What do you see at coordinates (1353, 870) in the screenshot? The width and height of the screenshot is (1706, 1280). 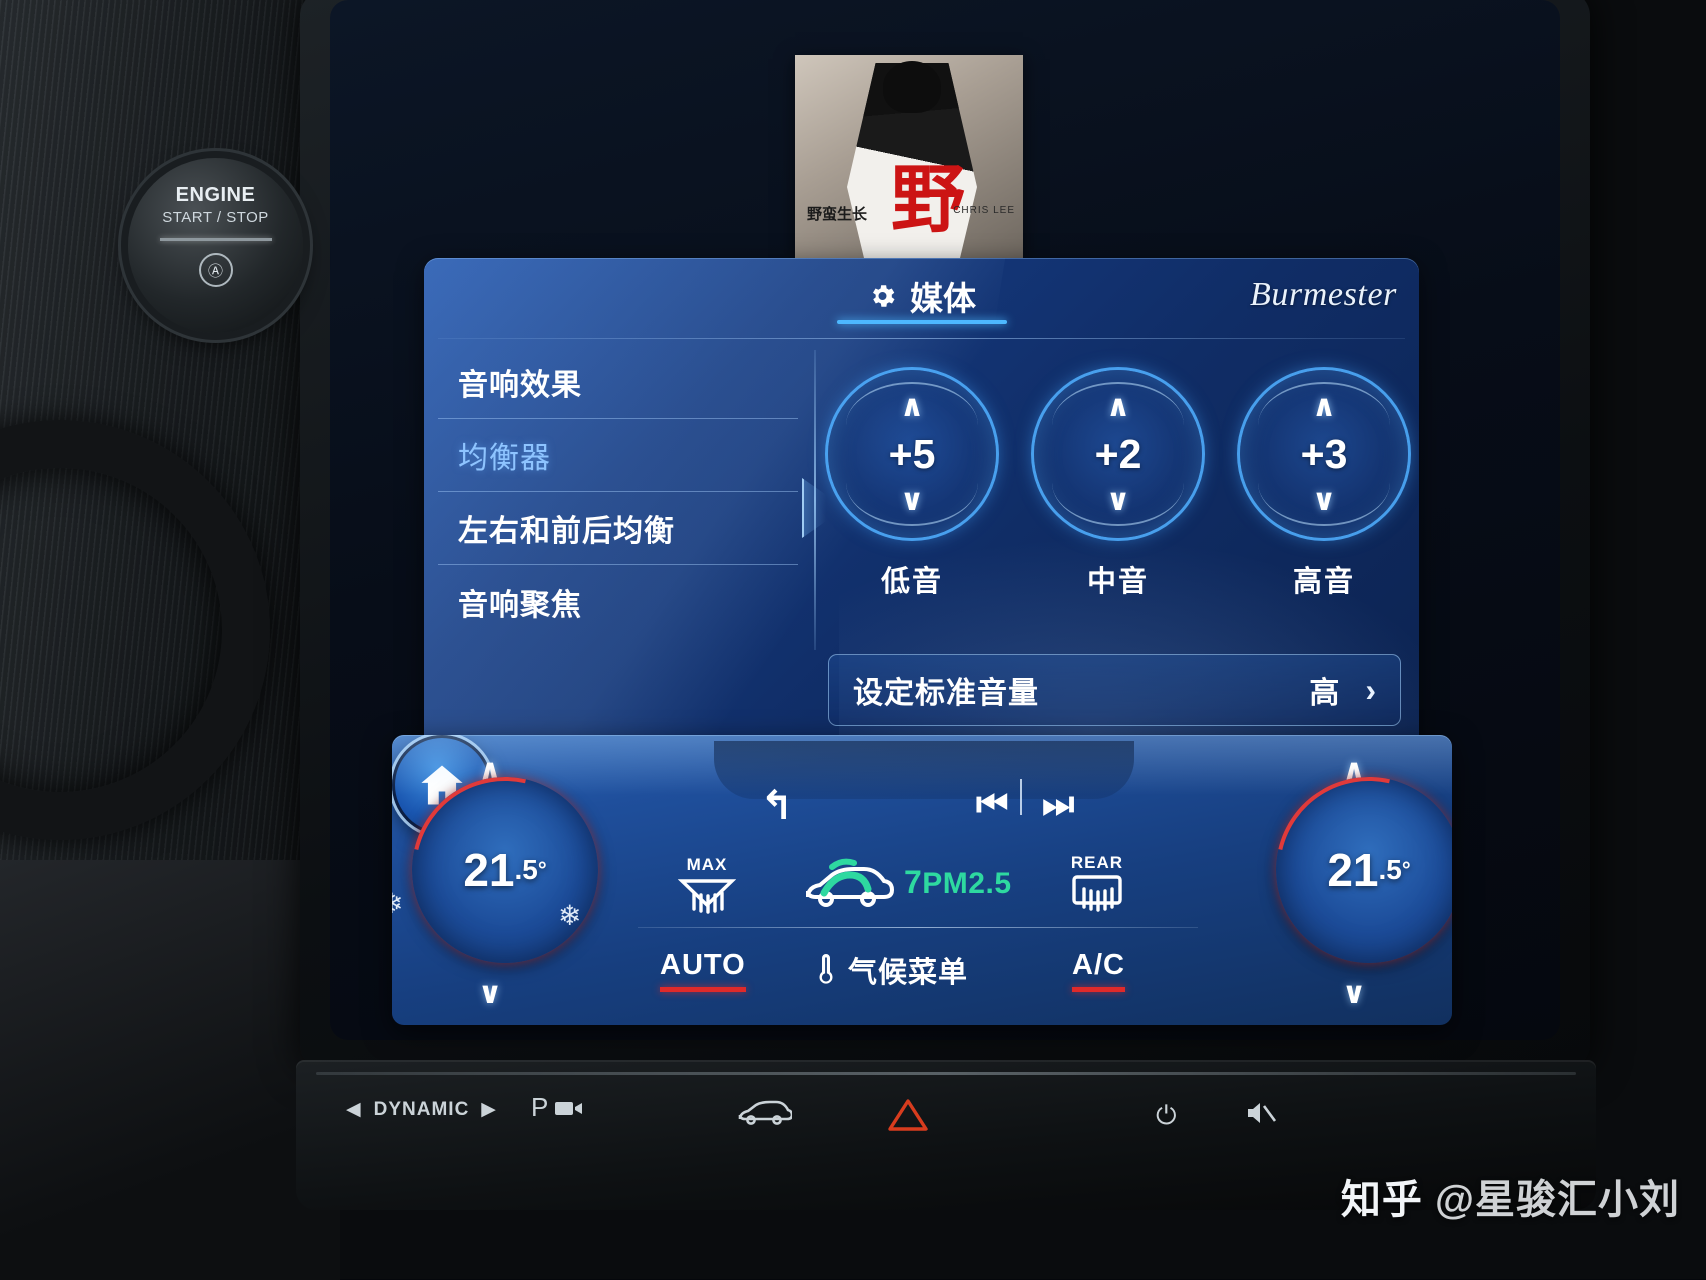 I see `passenger-temp-whole: 21` at bounding box center [1353, 870].